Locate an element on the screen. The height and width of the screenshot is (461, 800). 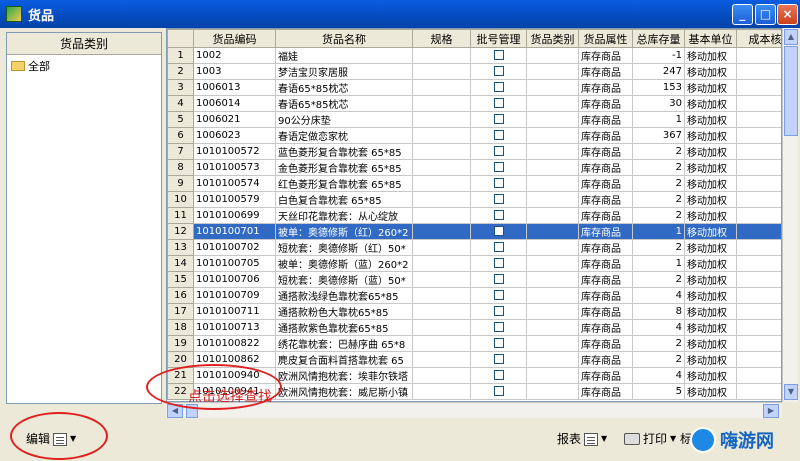
row-number-cell: 18 is located at coordinates (180, 327).